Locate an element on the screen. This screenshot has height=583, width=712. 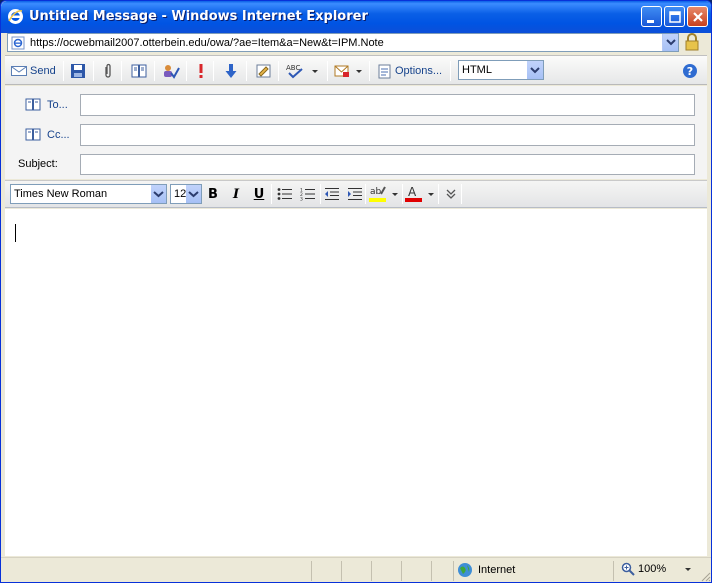
zoom-control: 100% is located at coordinates (657, 569).